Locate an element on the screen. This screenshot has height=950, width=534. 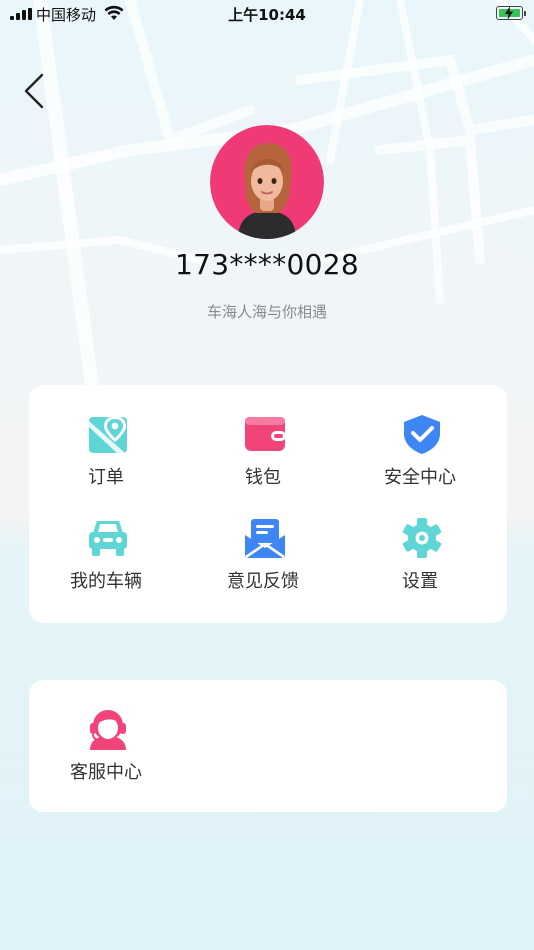
service-card: 客服中心 is located at coordinates (268, 746).